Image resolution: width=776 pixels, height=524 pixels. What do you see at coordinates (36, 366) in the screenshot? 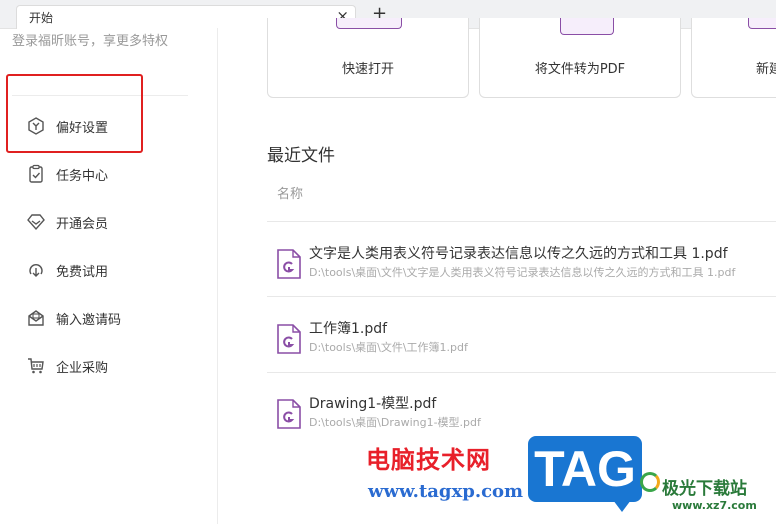
I see `enterprise-purchase-icon` at bounding box center [36, 366].